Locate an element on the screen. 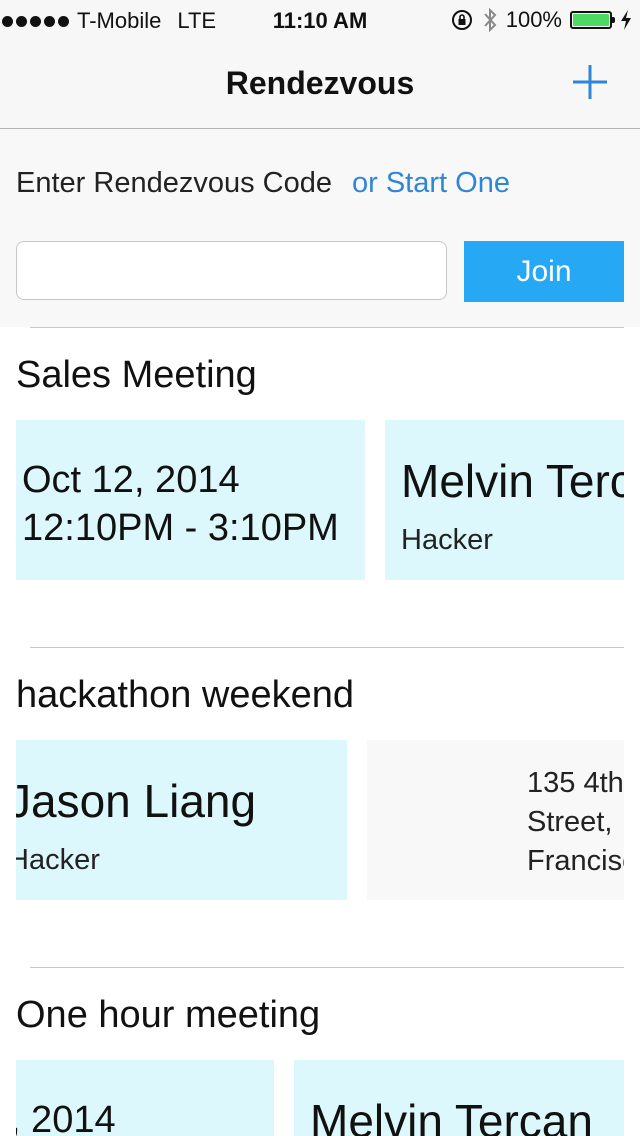 This screenshot has width=640, height=1136. charging-icon is located at coordinates (626, 20).